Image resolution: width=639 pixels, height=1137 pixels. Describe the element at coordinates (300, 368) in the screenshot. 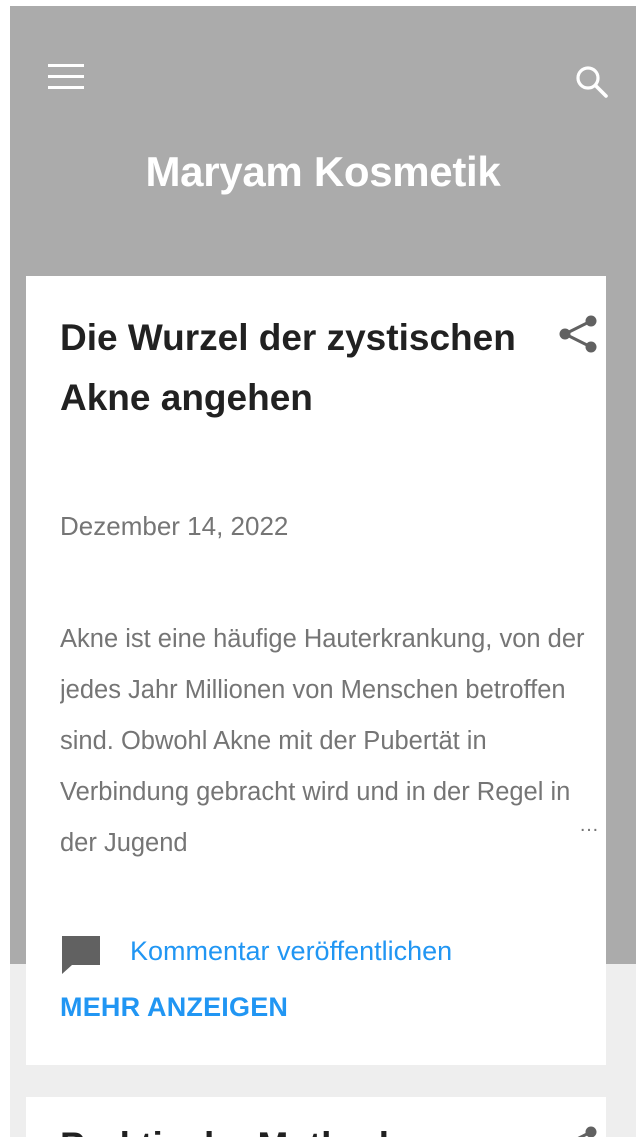

I see `post-title: Die Wurzel der zystischen Akne angehen` at that location.